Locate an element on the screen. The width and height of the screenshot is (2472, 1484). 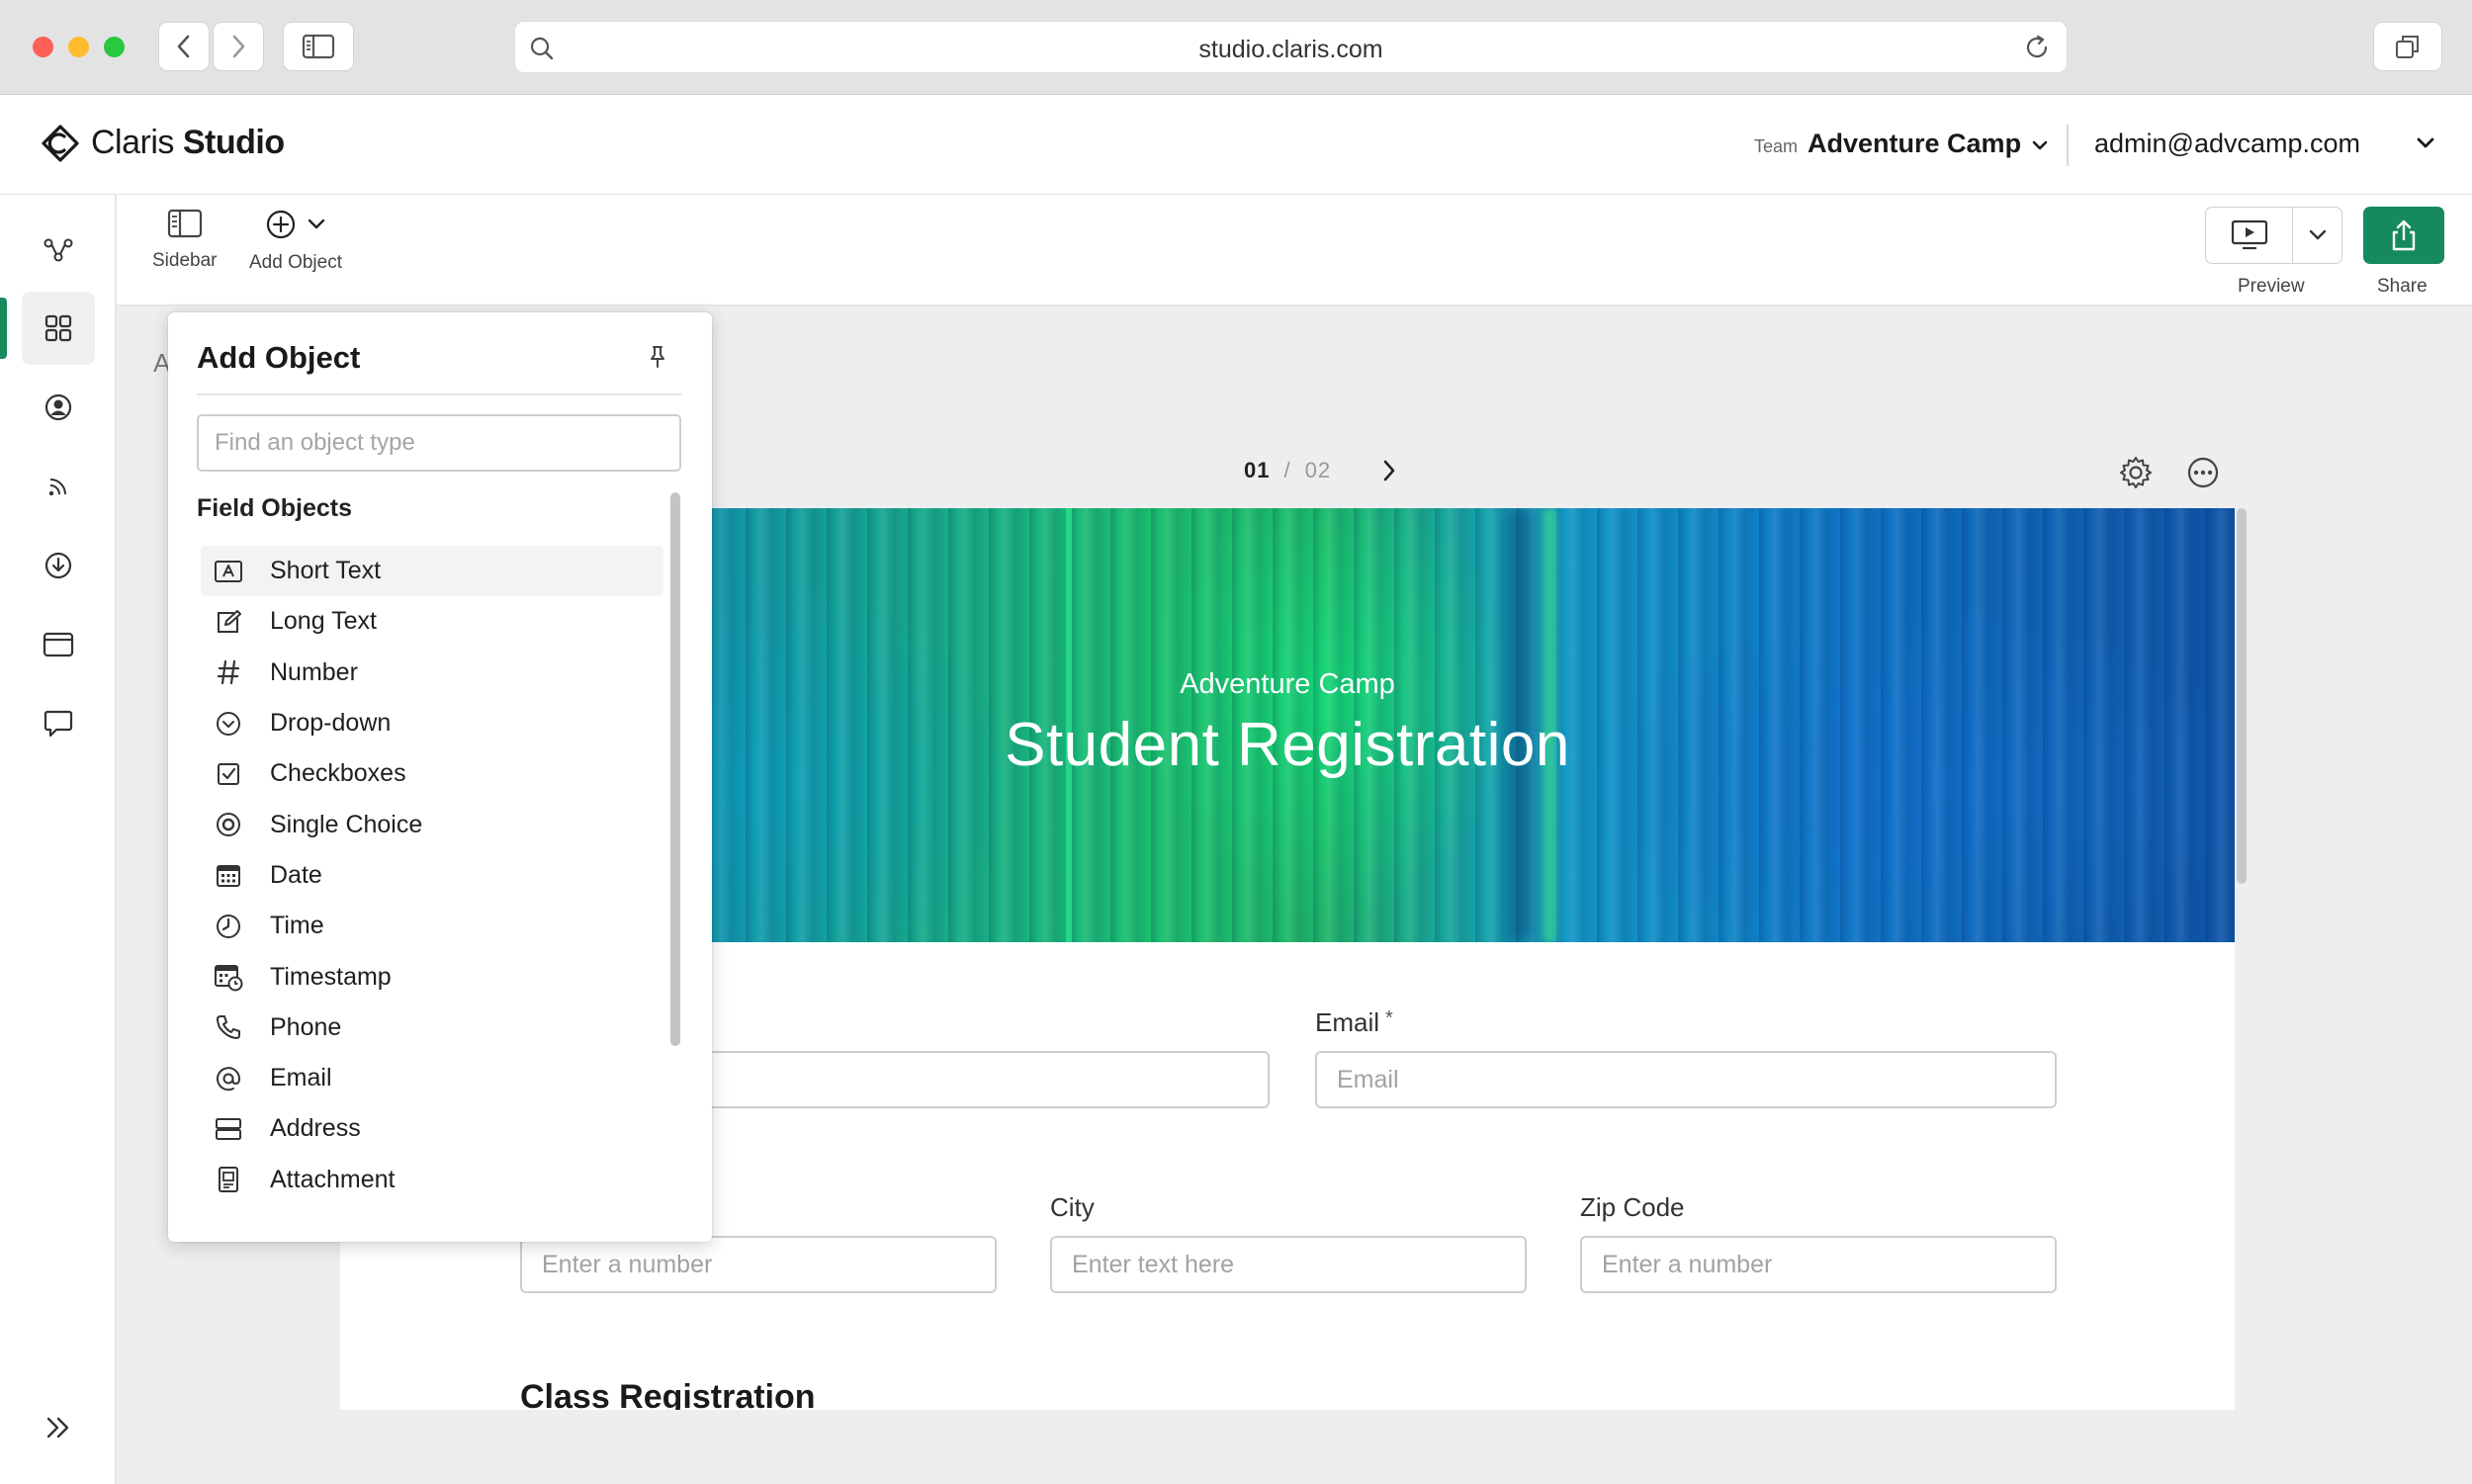
object-item-long-text: Long Text is located at coordinates (432, 621).